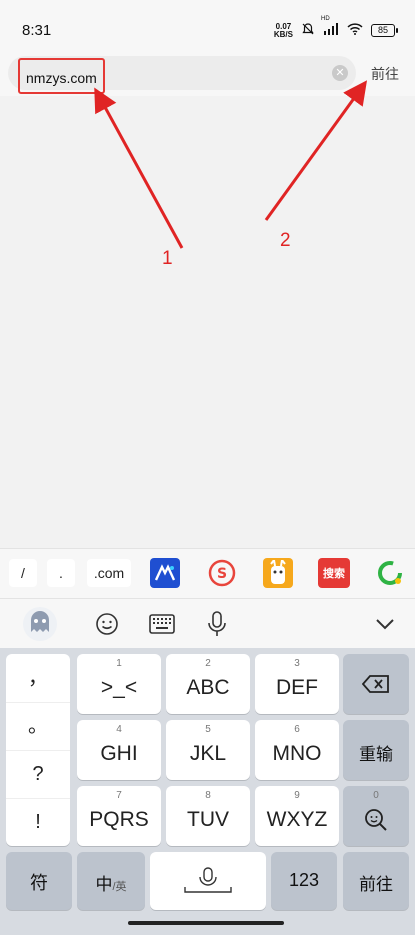  Describe the element at coordinates (283, 30) in the screenshot. I see `network-speed: 0.07 KB/S` at that location.